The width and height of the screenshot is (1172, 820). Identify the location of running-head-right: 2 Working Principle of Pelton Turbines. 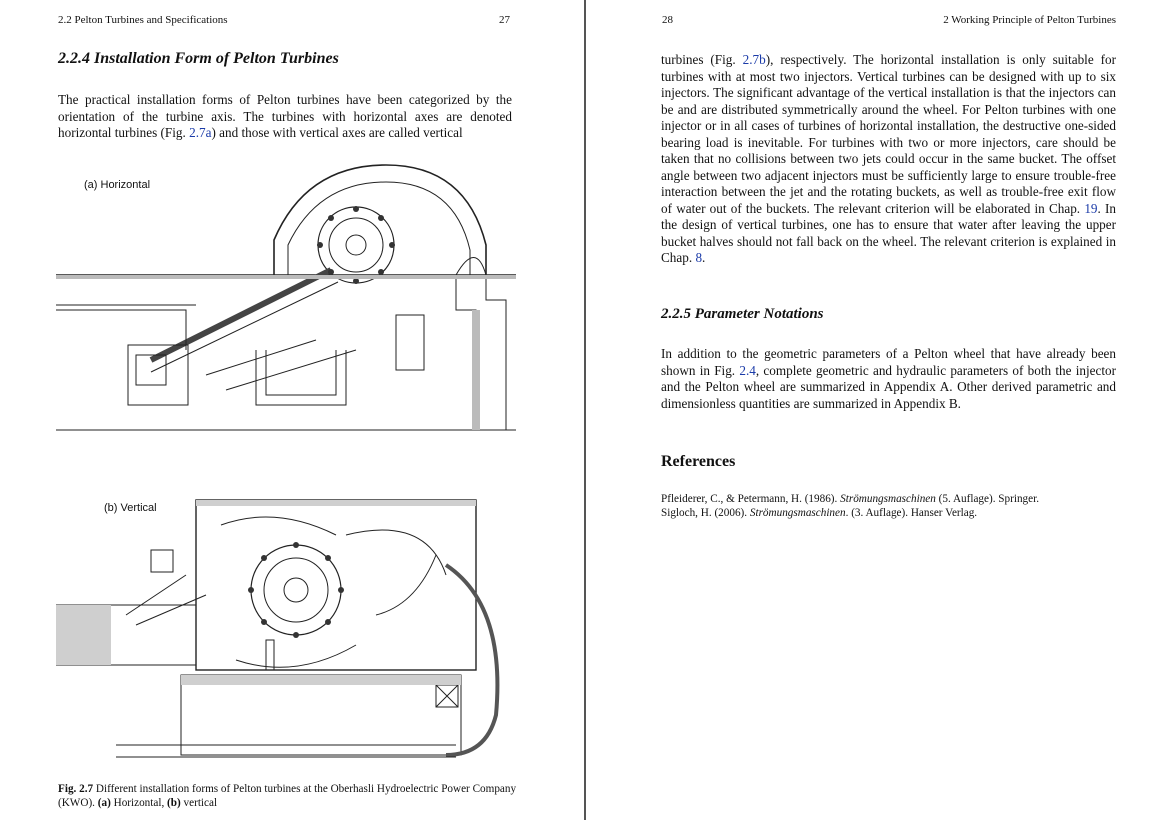
(1029, 20).